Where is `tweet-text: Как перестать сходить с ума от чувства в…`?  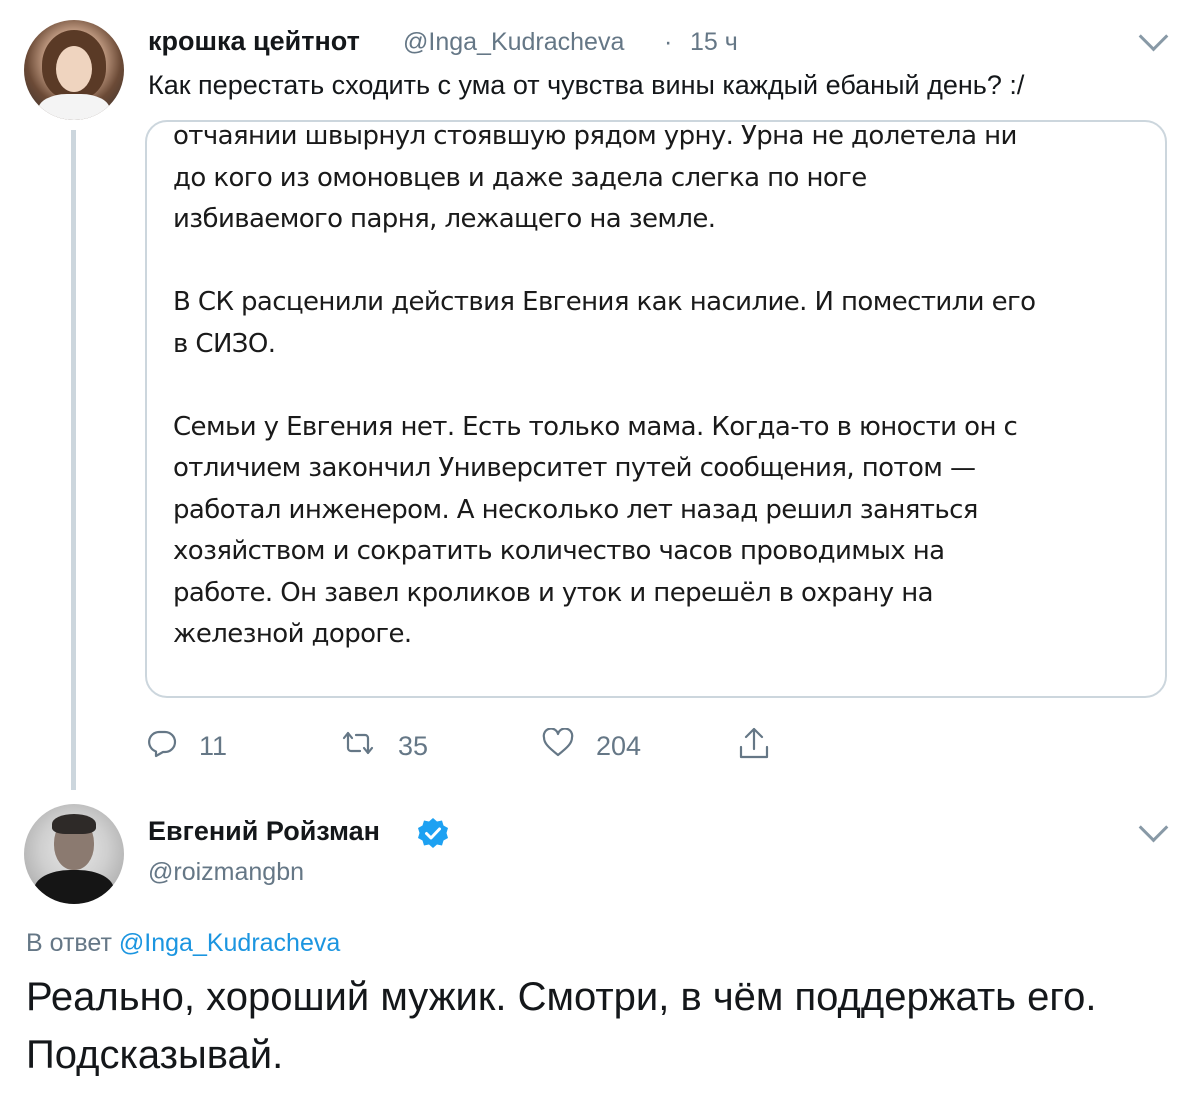 tweet-text: Как перестать сходить с ума от чувства в… is located at coordinates (586, 85).